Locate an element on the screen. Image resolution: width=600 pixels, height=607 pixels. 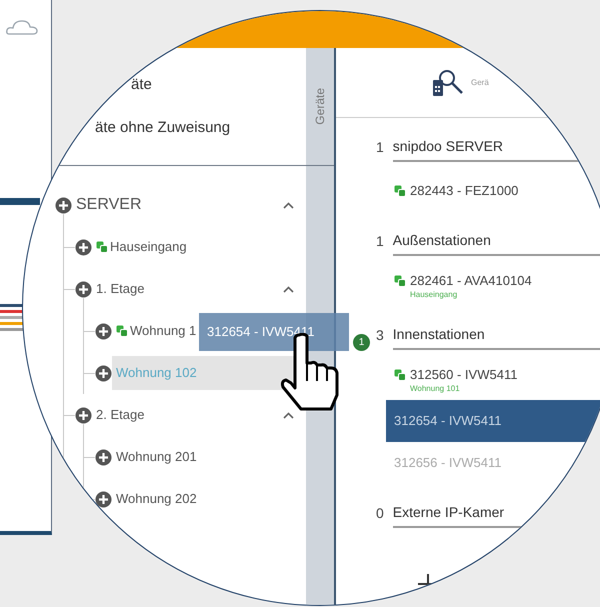
devices-heading: Gerä is located at coordinates (480, 82).